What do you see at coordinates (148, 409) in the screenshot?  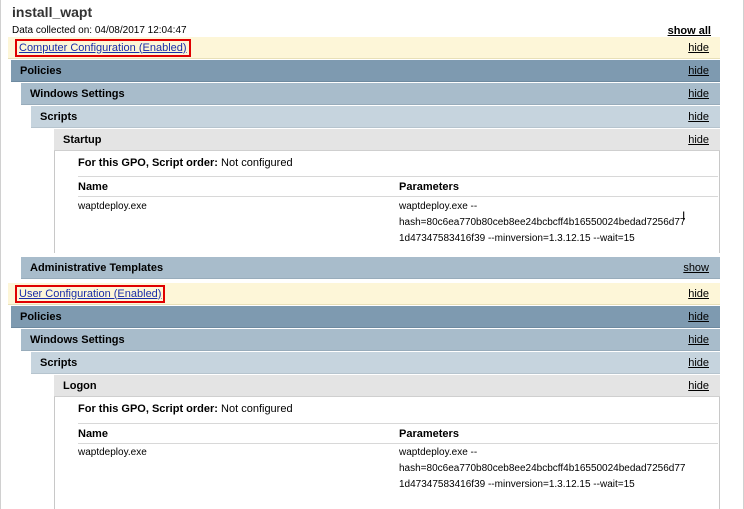 I see `user-script-order-label: For this GPO, Script order:` at bounding box center [148, 409].